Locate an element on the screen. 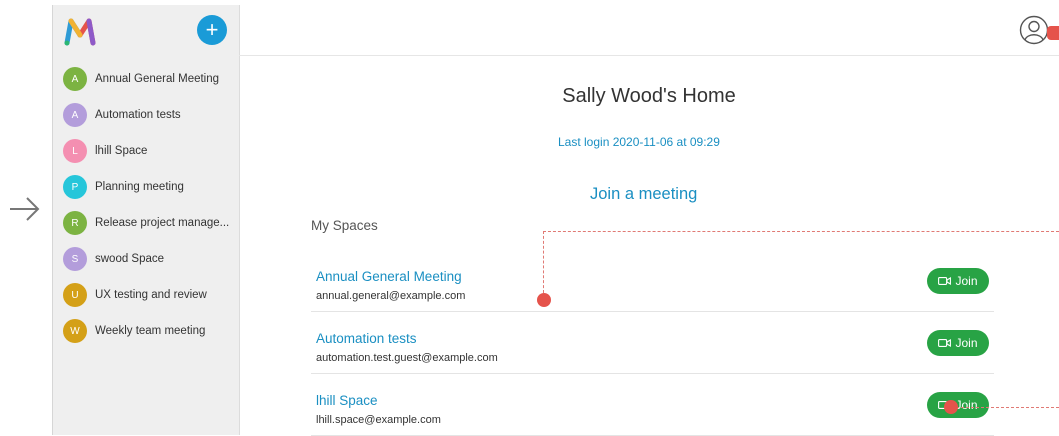 This screenshot has height=436, width=1059. user-profile-icon is located at coordinates (1034, 30).